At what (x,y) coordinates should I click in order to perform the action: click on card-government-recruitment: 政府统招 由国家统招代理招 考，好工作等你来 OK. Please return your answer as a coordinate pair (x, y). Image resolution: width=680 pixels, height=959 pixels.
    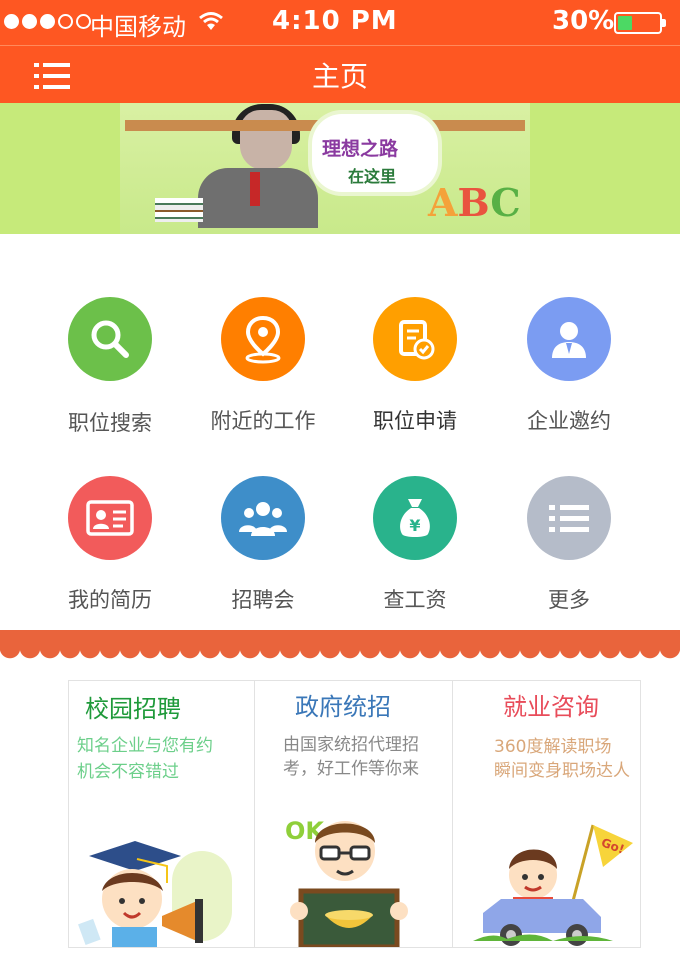
    Looking at the image, I should click on (354, 814).